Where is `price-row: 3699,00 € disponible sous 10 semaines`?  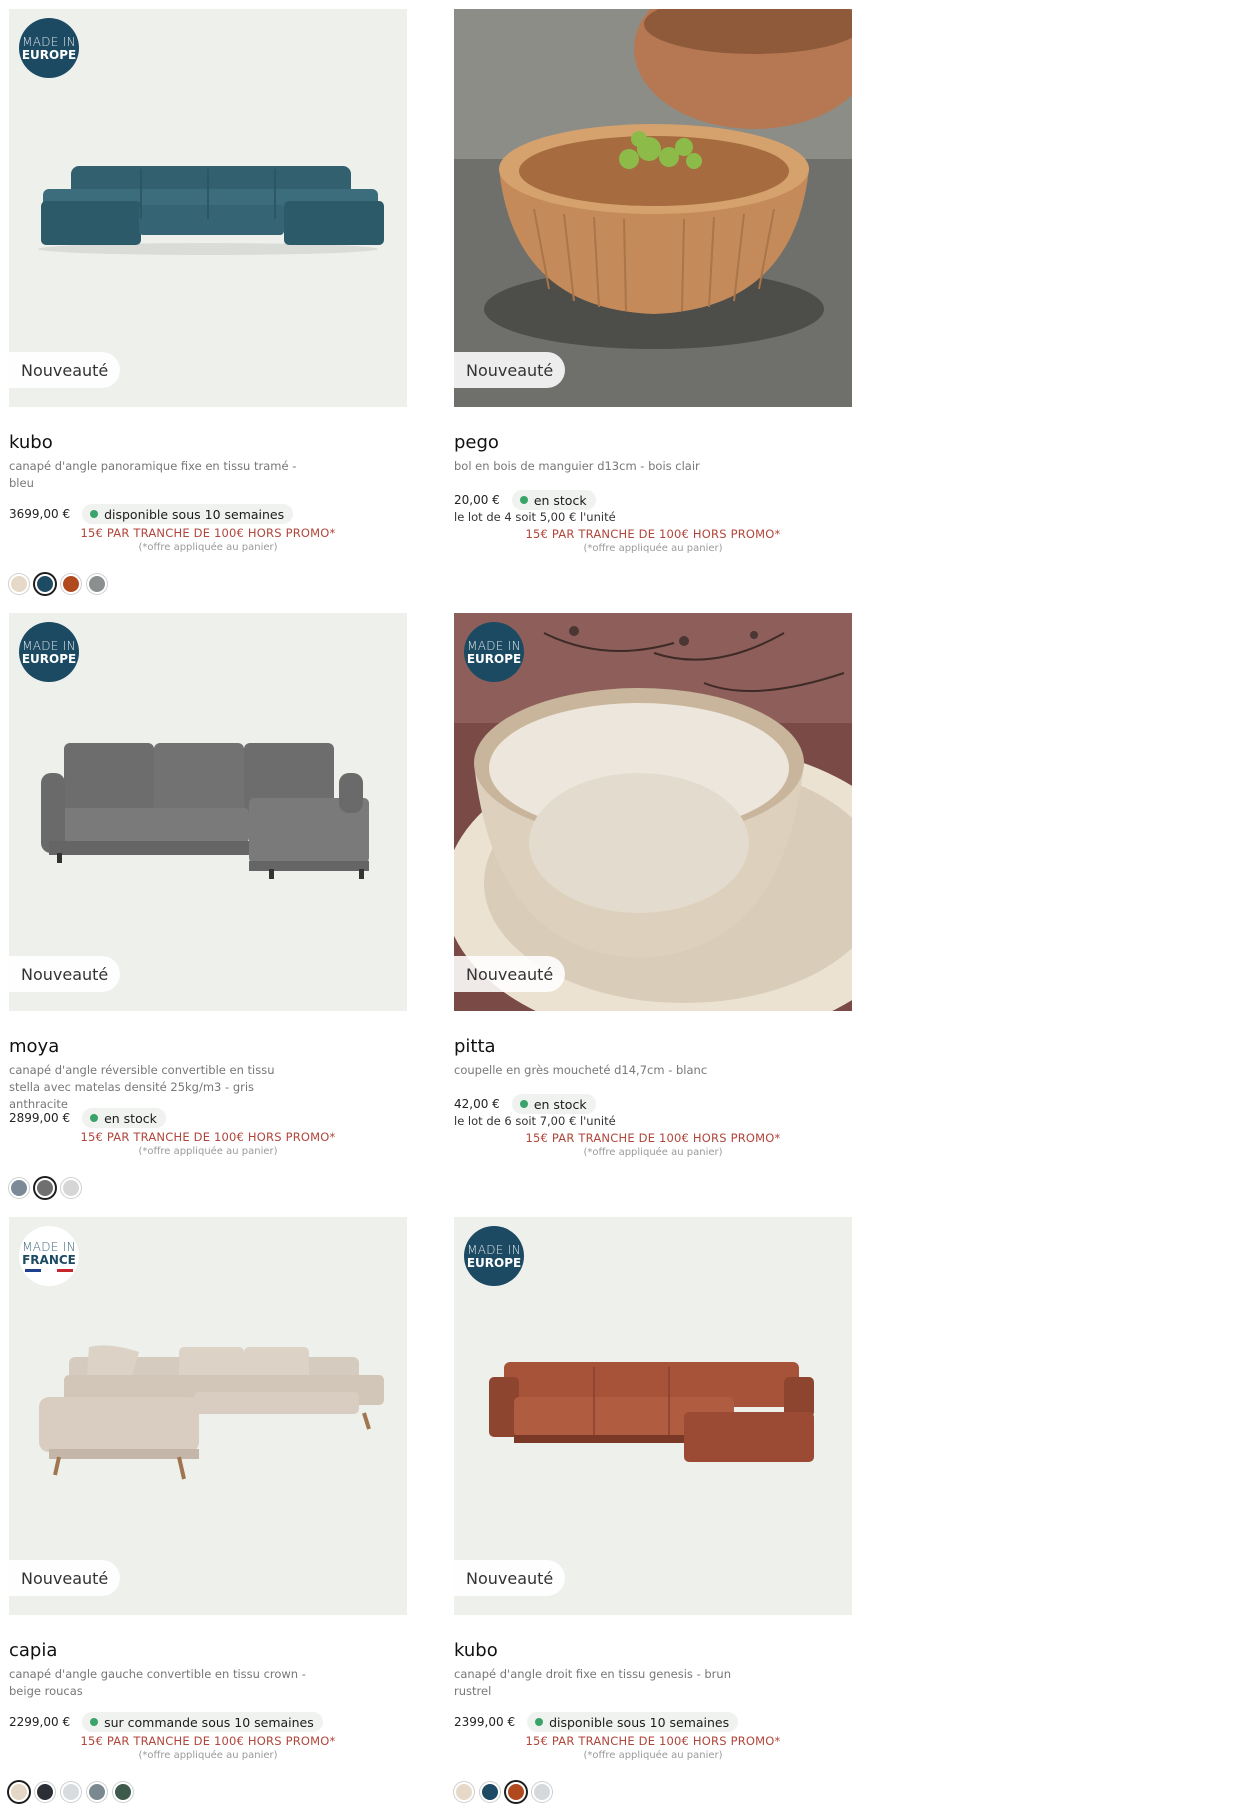 price-row: 3699,00 € disponible sous 10 semaines is located at coordinates (151, 514).